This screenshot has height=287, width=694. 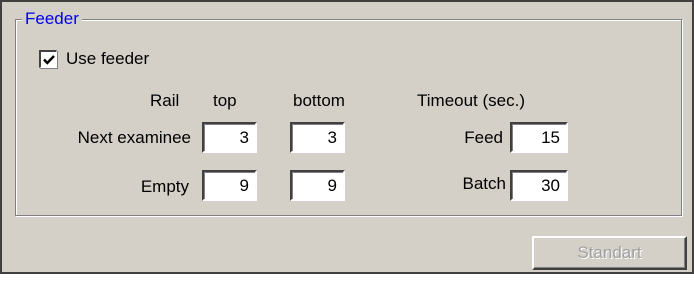 What do you see at coordinates (134, 137) in the screenshot?
I see `next-examinee-label: Next examinee` at bounding box center [134, 137].